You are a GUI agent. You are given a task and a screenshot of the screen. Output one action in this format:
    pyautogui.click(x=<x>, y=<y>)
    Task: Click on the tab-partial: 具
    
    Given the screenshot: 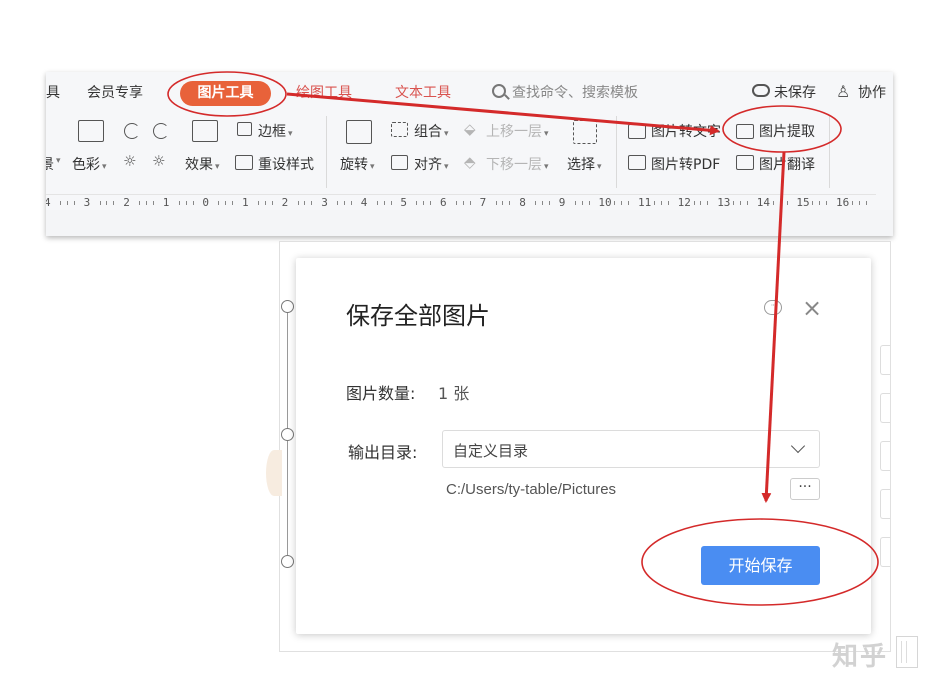 What is the action you would take?
    pyautogui.click(x=53, y=92)
    